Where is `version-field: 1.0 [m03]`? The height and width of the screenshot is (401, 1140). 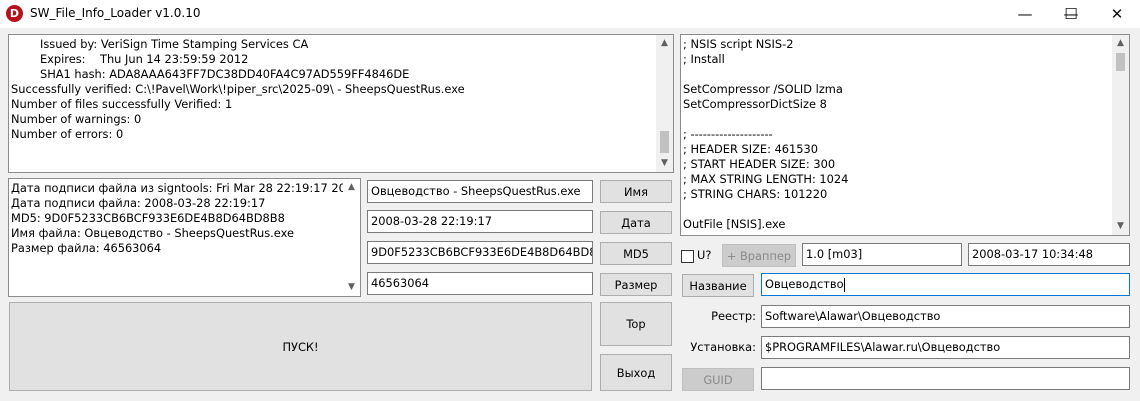
version-field: 1.0 [m03] is located at coordinates (882, 254).